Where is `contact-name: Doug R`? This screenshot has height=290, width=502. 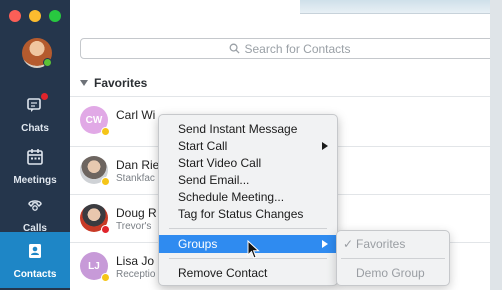
contact-name: Doug R is located at coordinates (136, 213).